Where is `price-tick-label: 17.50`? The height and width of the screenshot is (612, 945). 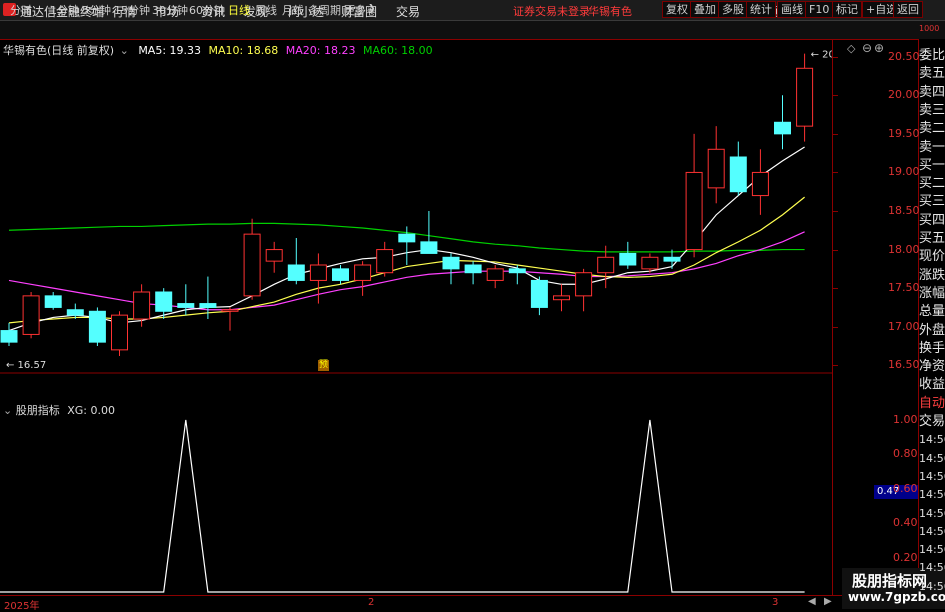 price-tick-label: 17.50 is located at coordinates (904, 288).